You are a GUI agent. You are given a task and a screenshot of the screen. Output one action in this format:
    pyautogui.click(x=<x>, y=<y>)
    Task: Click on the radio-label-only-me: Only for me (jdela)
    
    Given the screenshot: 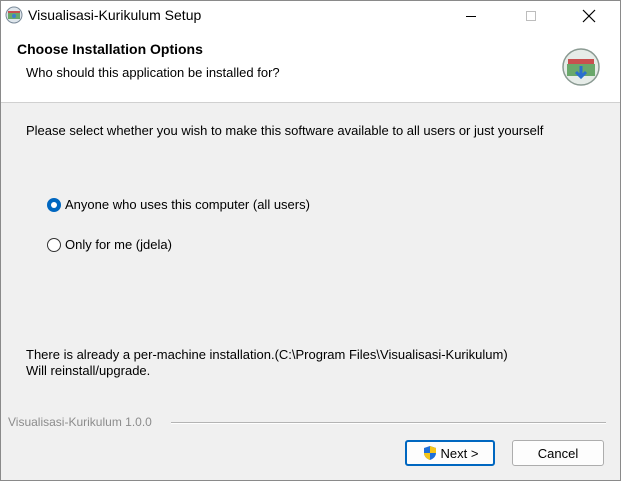 What is the action you would take?
    pyautogui.click(x=118, y=244)
    